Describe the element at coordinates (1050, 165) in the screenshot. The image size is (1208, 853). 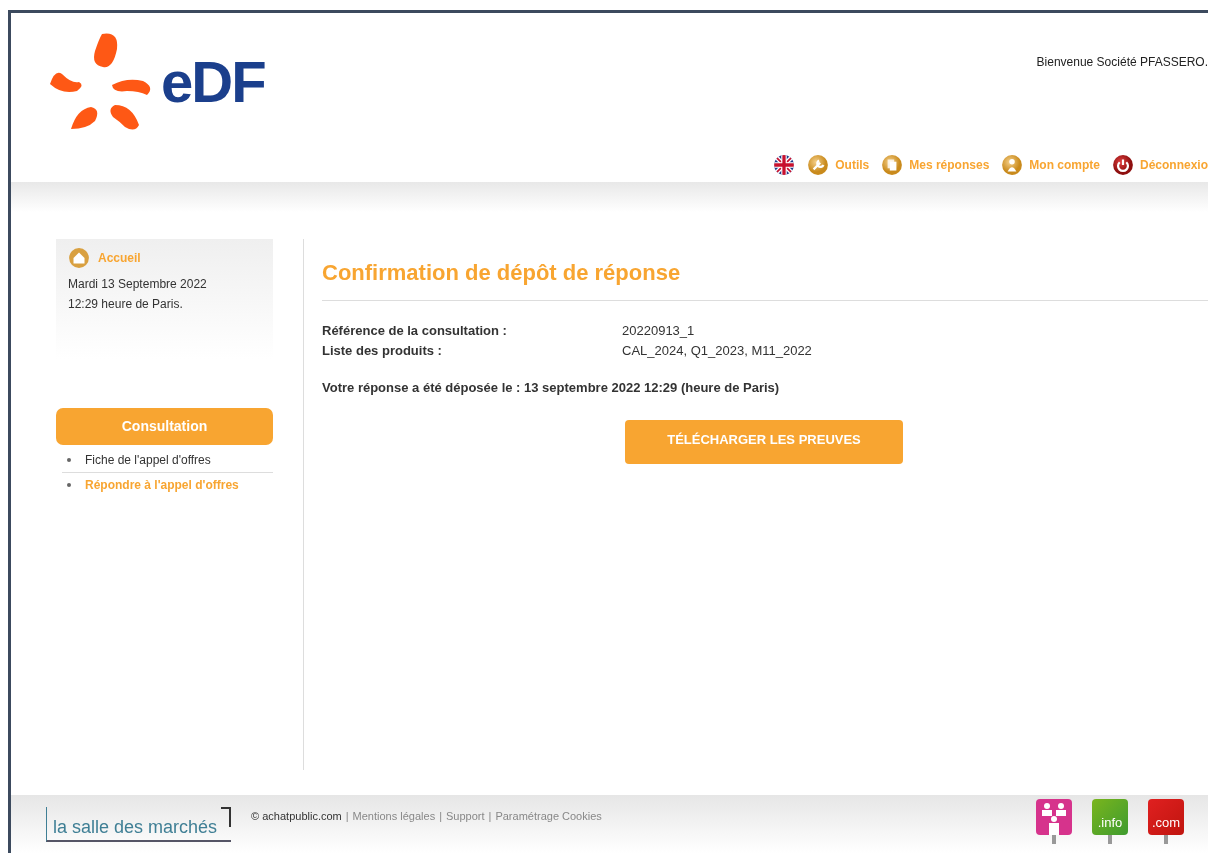
I see `nav-link: Mon compte` at that location.